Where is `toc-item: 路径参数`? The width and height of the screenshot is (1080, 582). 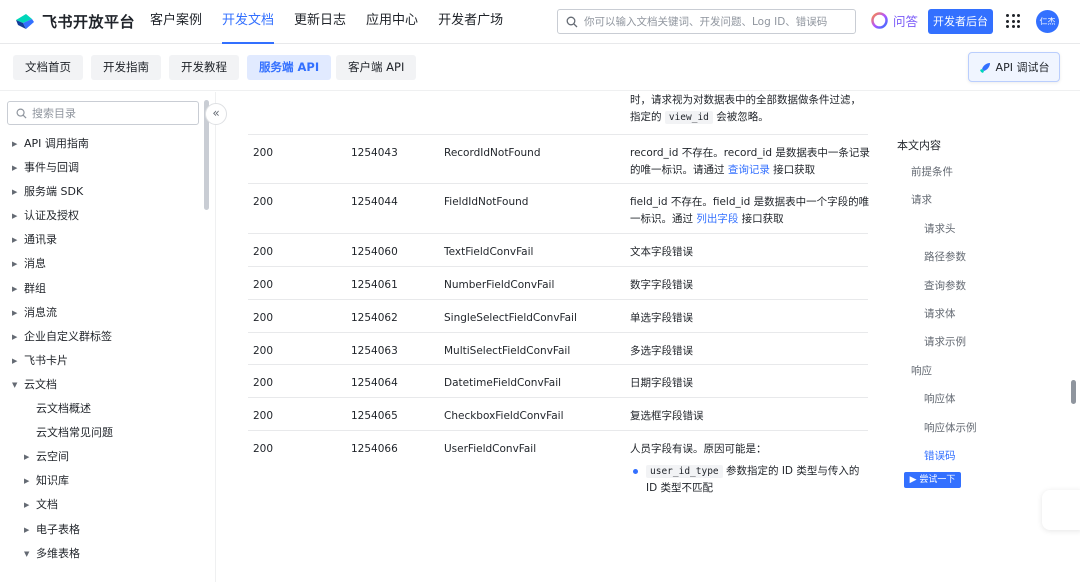 toc-item: 路径参数 is located at coordinates (945, 256).